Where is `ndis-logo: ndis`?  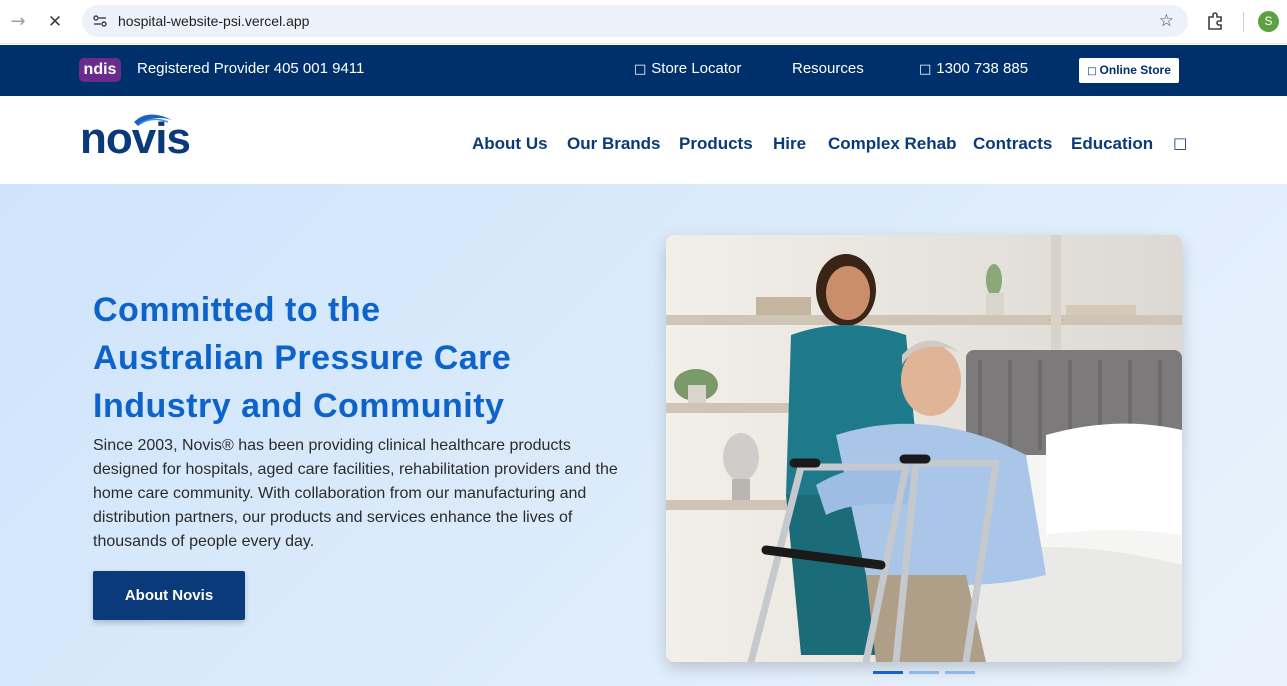
ndis-logo: ndis is located at coordinates (100, 70).